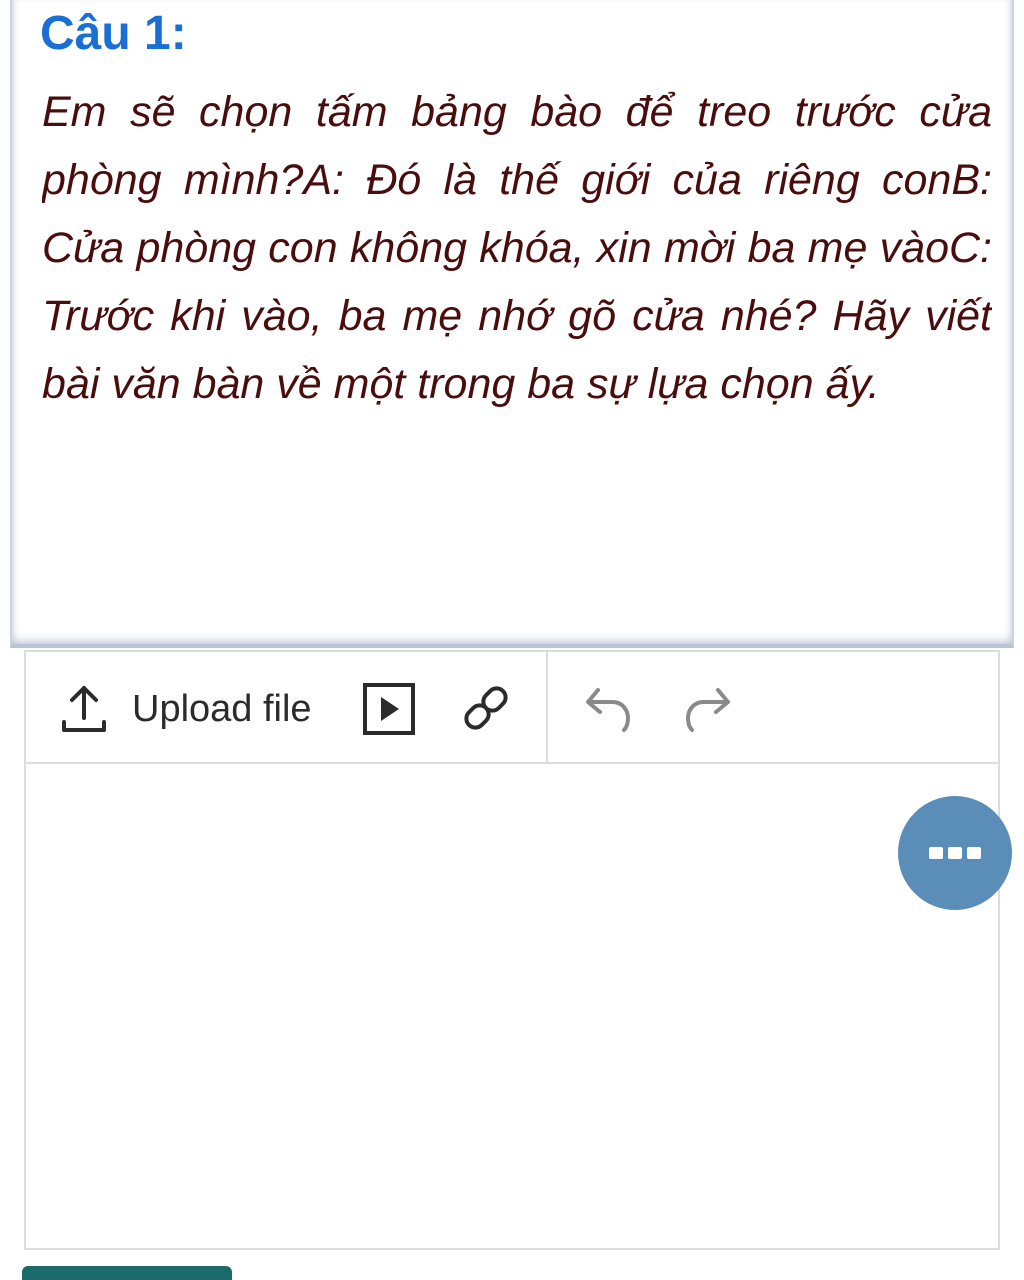 The width and height of the screenshot is (1024, 1280). I want to click on editor-toolbar: Upload file, so click(512, 708).